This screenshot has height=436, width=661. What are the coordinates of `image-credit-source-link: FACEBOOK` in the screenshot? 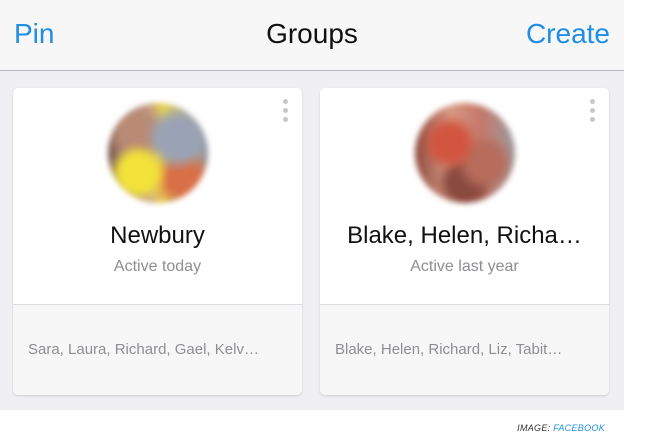 It's located at (579, 428).